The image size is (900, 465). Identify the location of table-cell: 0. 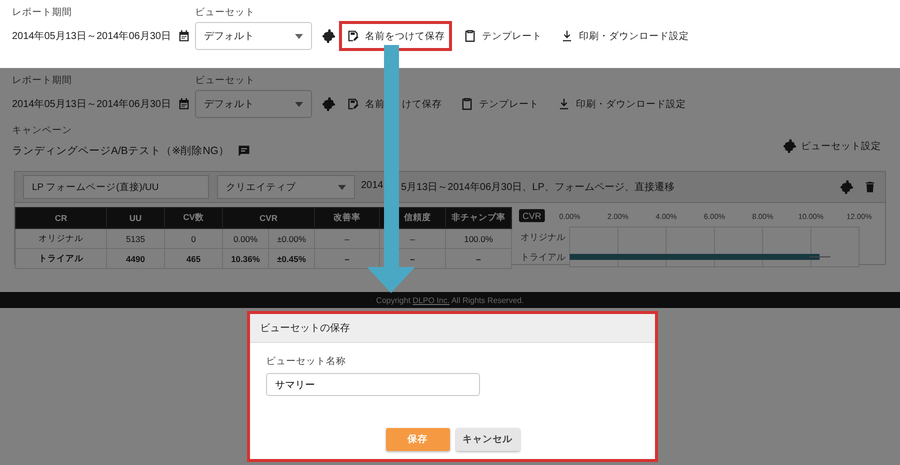
(193, 238).